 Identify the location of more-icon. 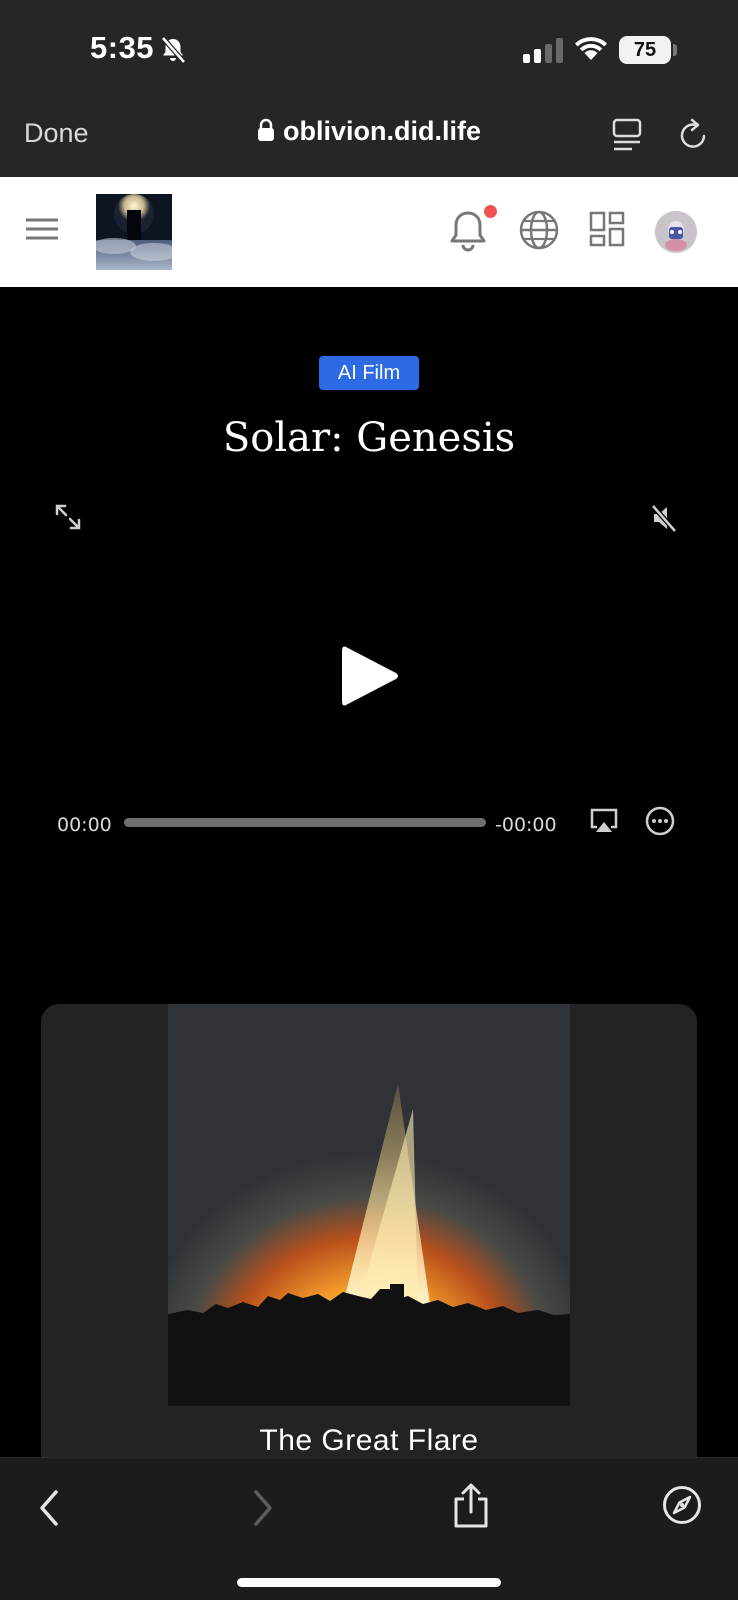
(660, 821).